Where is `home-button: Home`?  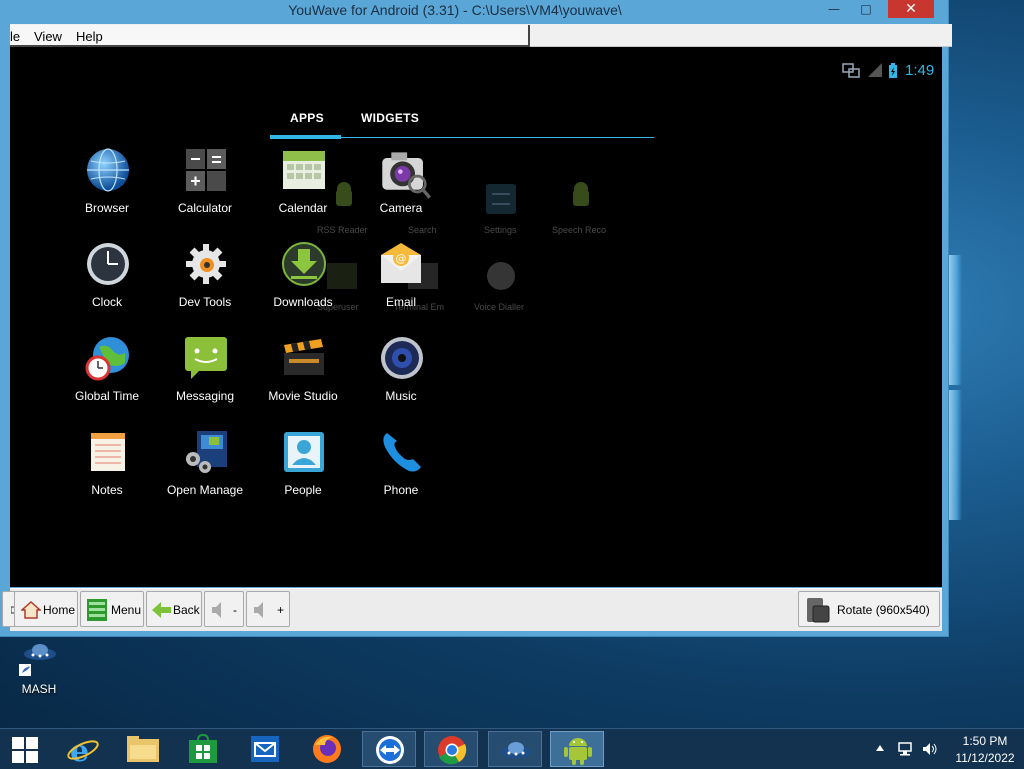
home-button: Home is located at coordinates (46, 609).